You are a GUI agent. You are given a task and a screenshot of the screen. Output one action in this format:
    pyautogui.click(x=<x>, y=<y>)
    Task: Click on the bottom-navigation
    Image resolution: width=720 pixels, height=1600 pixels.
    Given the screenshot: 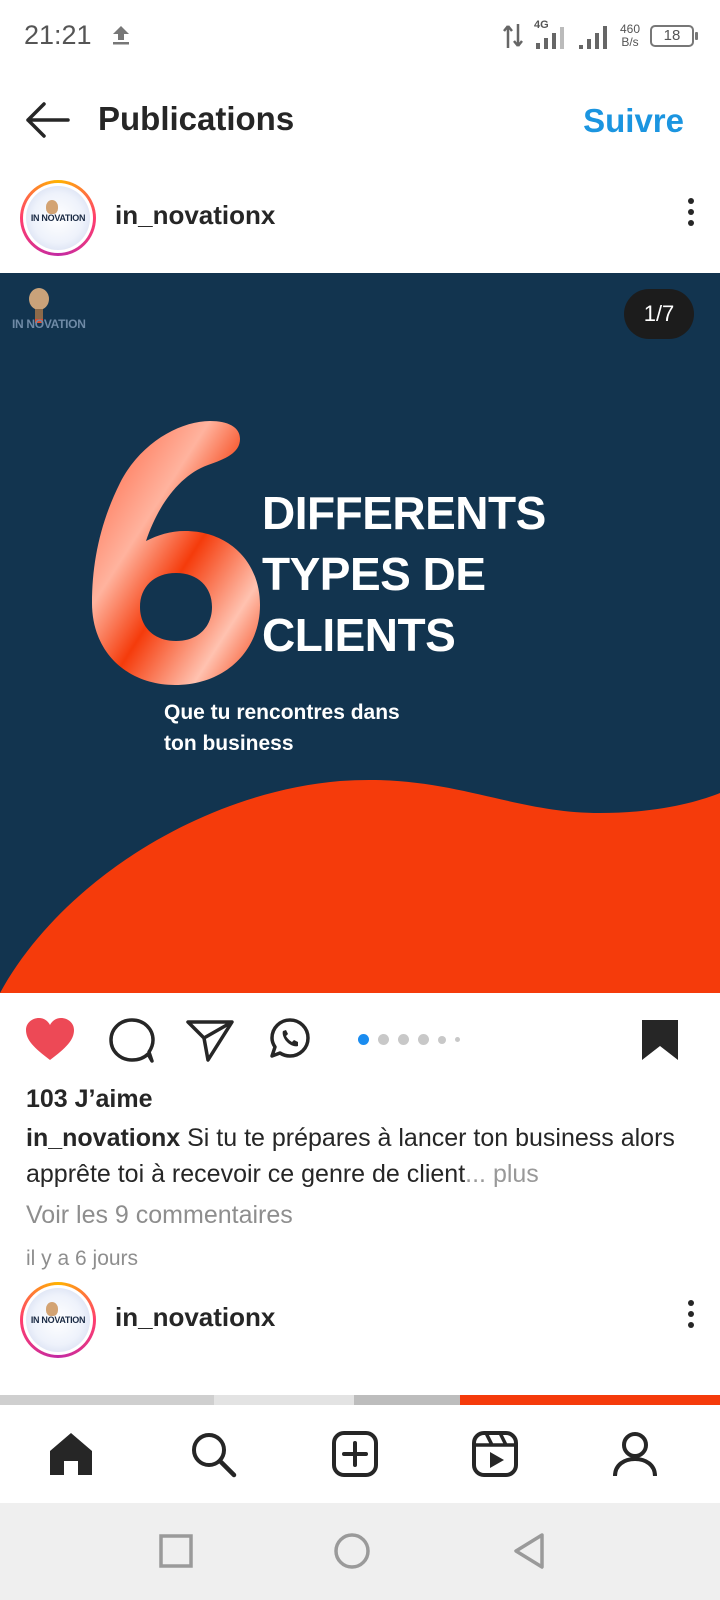 What is the action you would take?
    pyautogui.click(x=360, y=1454)
    